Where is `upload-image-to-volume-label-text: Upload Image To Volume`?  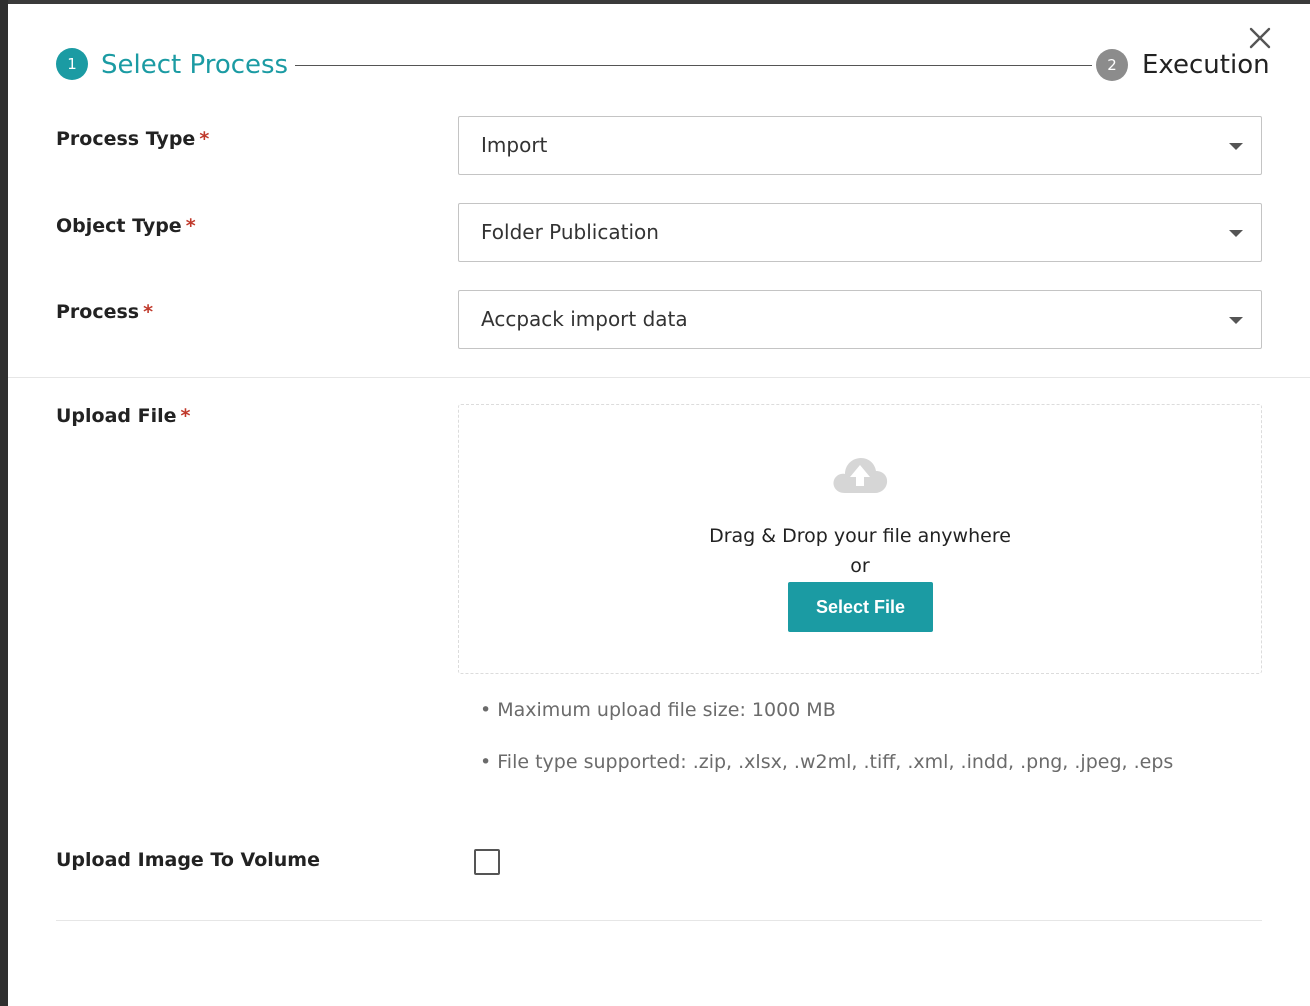
upload-image-to-volume-label-text: Upload Image To Volume is located at coordinates (188, 860).